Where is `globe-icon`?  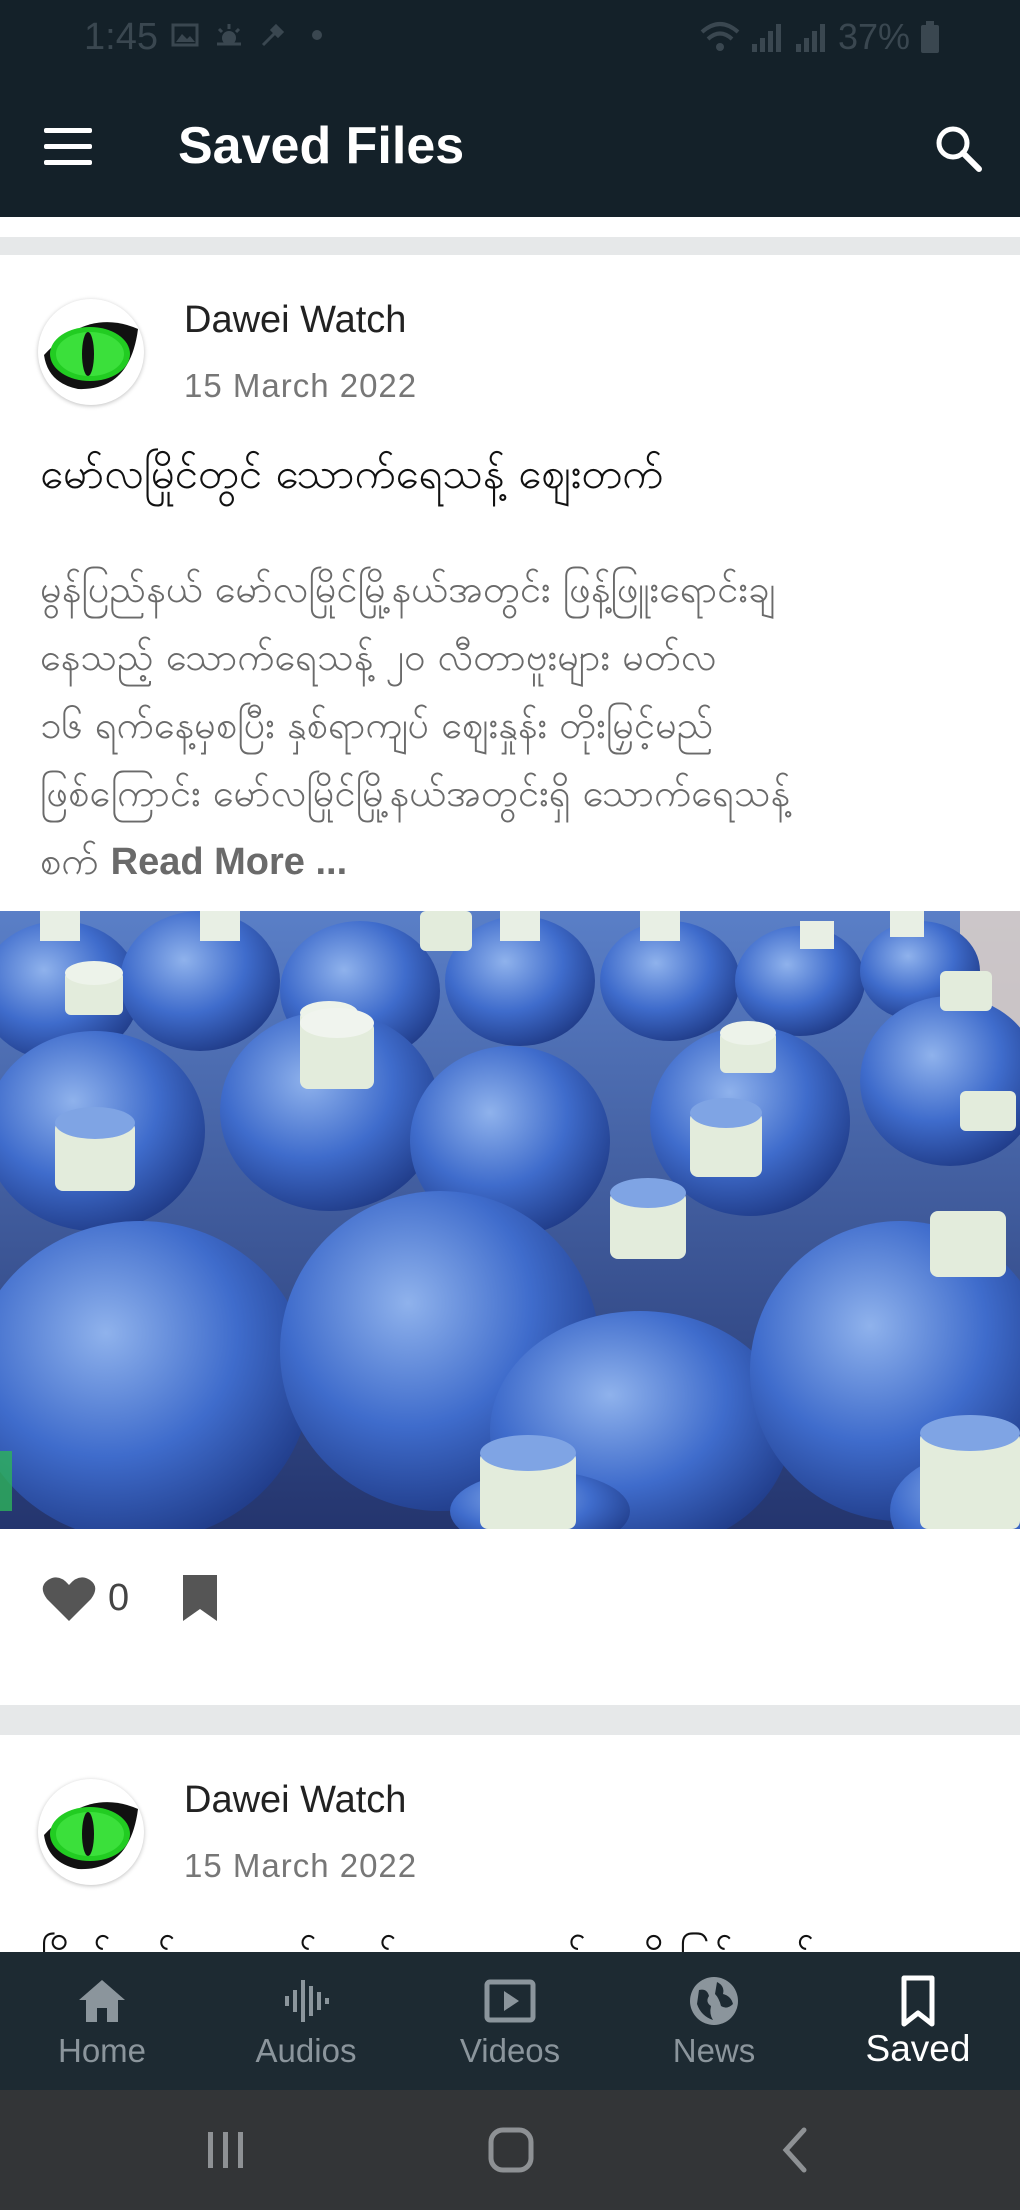 globe-icon is located at coordinates (714, 2001).